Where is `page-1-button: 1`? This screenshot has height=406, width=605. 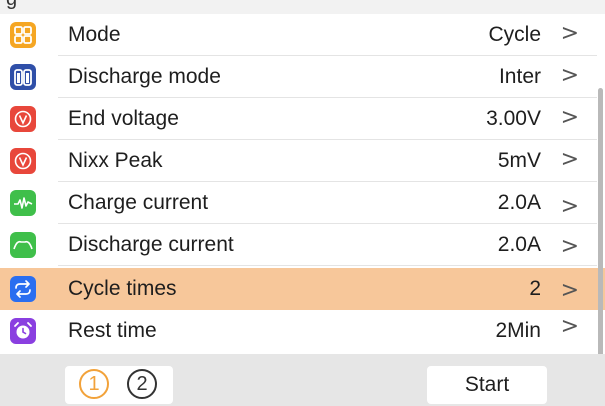
page-1-button: 1 is located at coordinates (94, 384).